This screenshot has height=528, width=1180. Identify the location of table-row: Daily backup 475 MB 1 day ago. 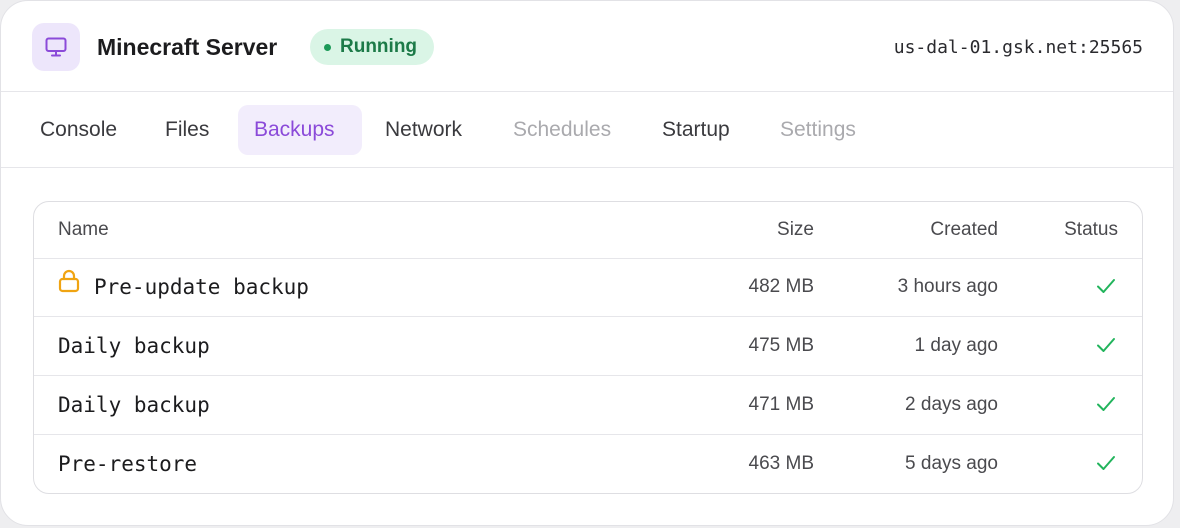
(588, 346).